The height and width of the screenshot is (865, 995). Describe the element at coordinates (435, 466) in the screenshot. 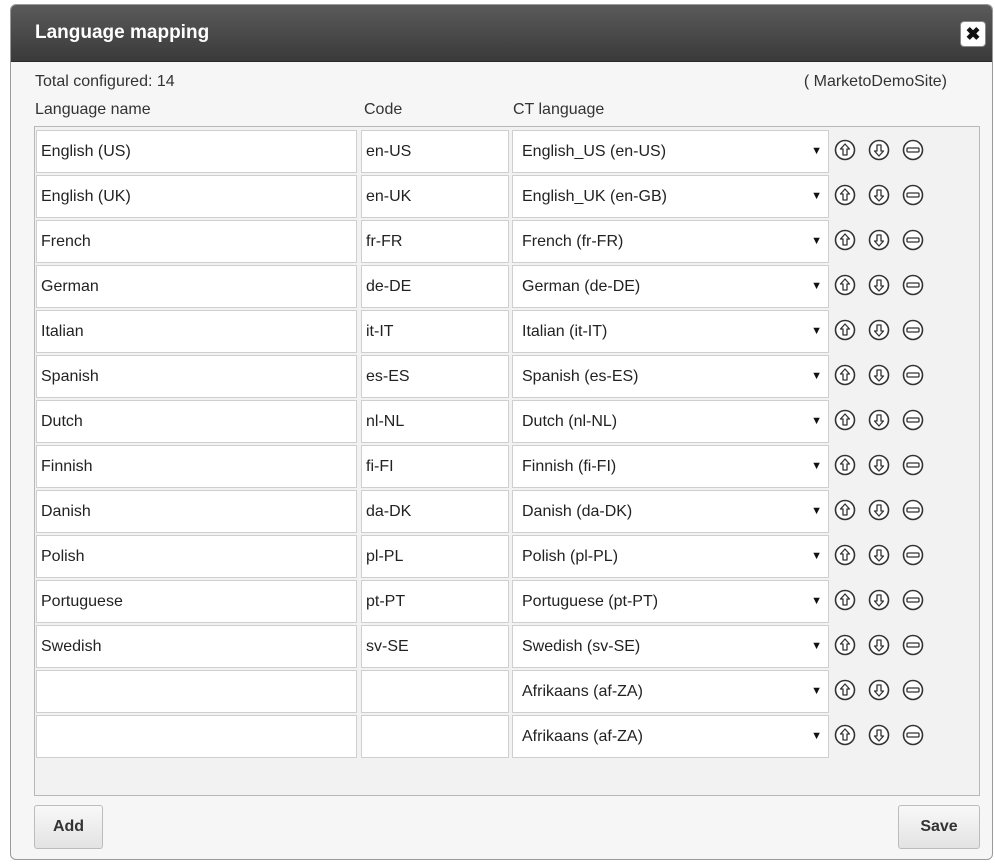

I see `language-code-field: fi-FI` at that location.